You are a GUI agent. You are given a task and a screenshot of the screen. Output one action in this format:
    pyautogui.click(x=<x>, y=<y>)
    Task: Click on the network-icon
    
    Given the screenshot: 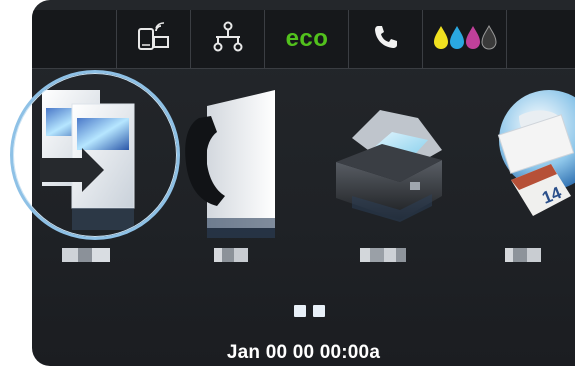 What is the action you would take?
    pyautogui.click(x=228, y=39)
    